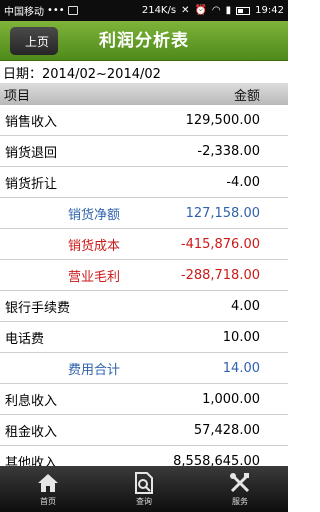 The image size is (320, 512). What do you see at coordinates (144, 244) in the screenshot?
I see `subtotal-row: 销货成本 -415,876.00` at bounding box center [144, 244].